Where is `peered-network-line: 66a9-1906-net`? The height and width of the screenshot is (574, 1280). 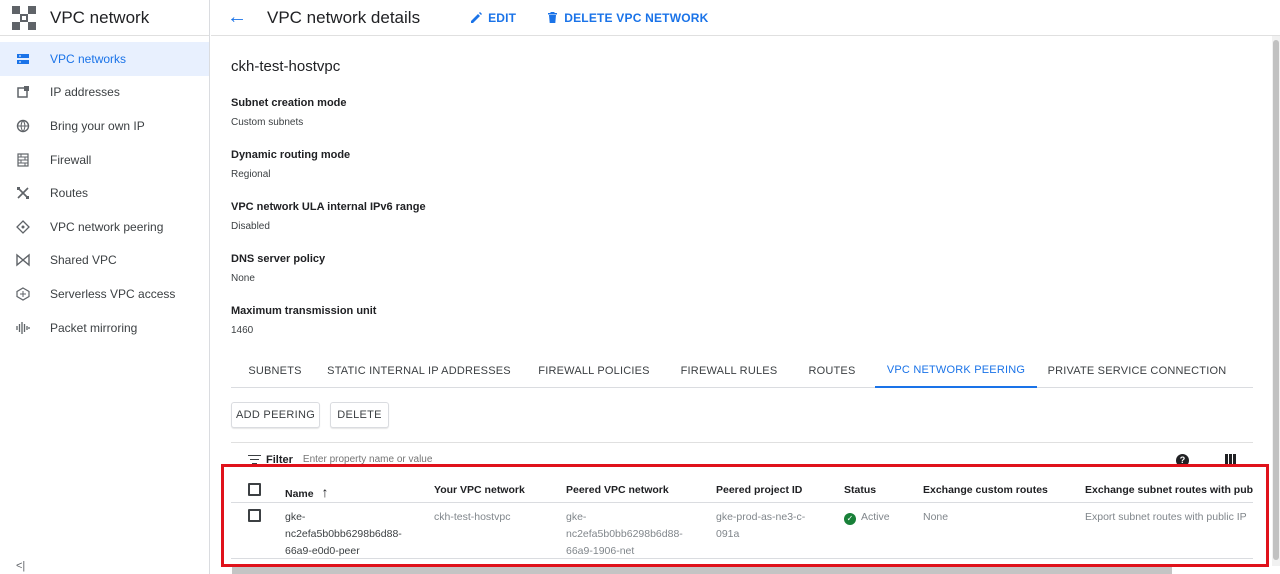 peered-network-line: 66a9-1906-net is located at coordinates (600, 551).